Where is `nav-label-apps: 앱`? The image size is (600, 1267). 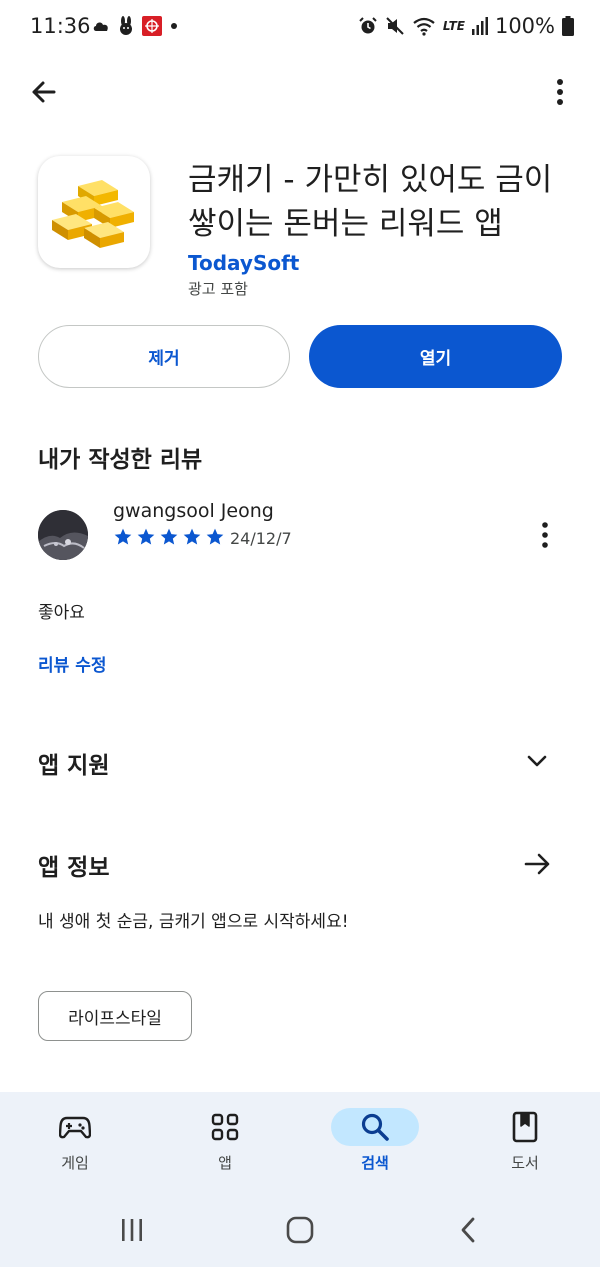 nav-label-apps: 앱 is located at coordinates (225, 1163).